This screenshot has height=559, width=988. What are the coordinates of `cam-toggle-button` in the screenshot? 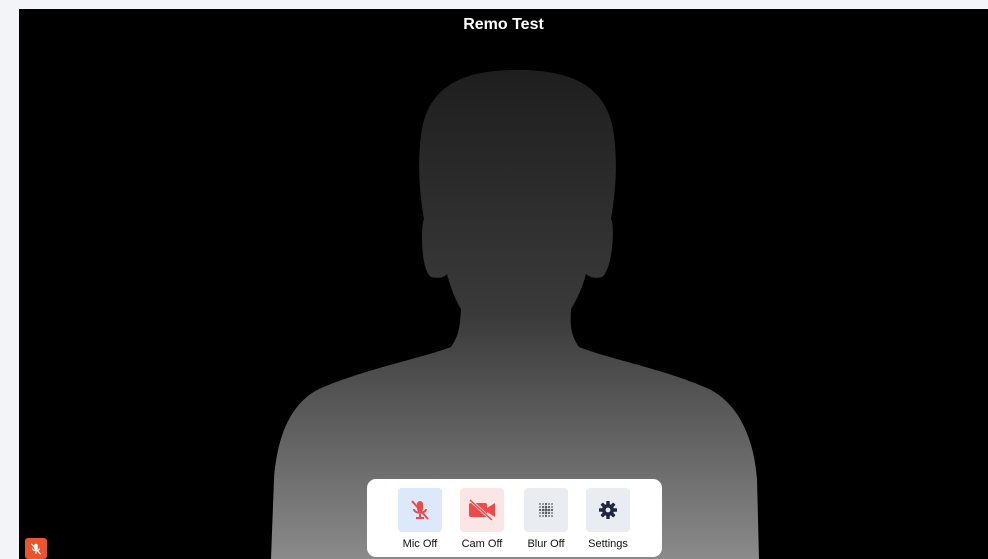 It's located at (482, 510).